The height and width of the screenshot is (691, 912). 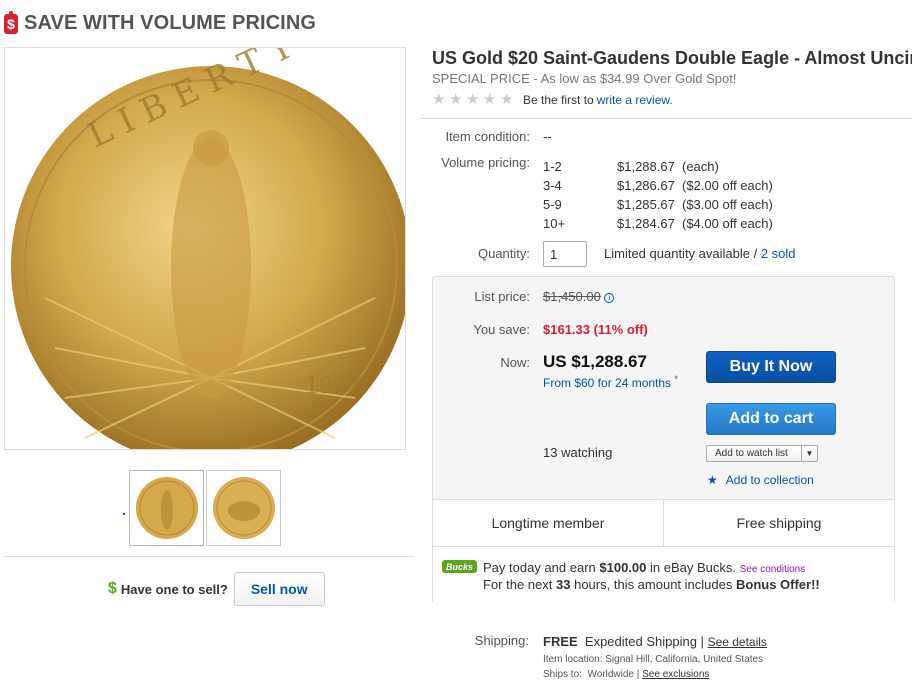 I want to click on condition-label: Item condition:, so click(x=487, y=136).